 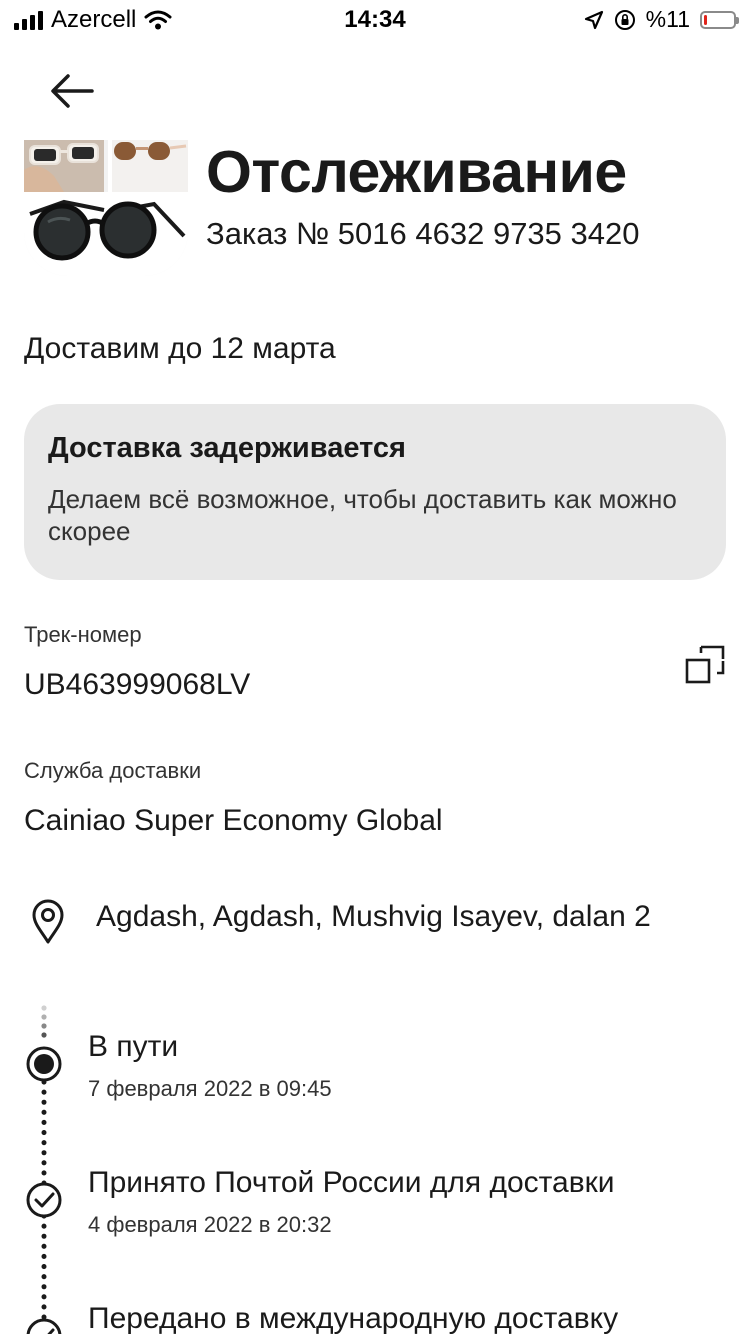 What do you see at coordinates (351, 1182) in the screenshot?
I see `event-title: Принято Почтой России для доставки` at bounding box center [351, 1182].